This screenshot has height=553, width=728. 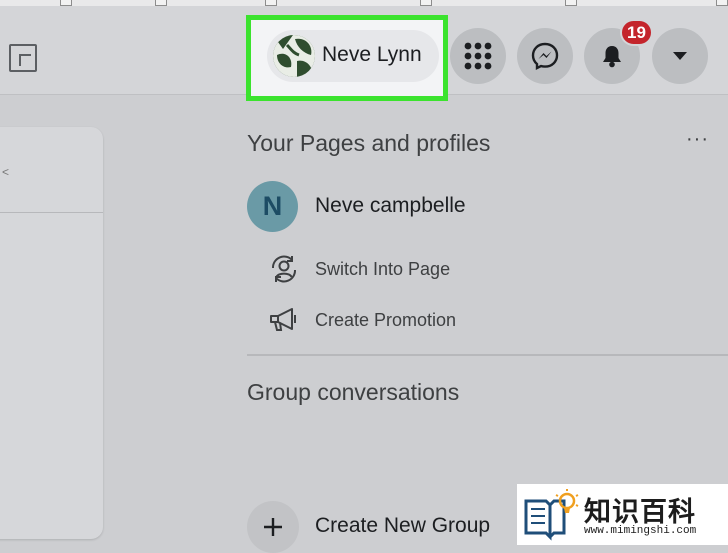 I want to click on watermark-logo: 知识百科 www.mimingshi.com, so click(x=622, y=514).